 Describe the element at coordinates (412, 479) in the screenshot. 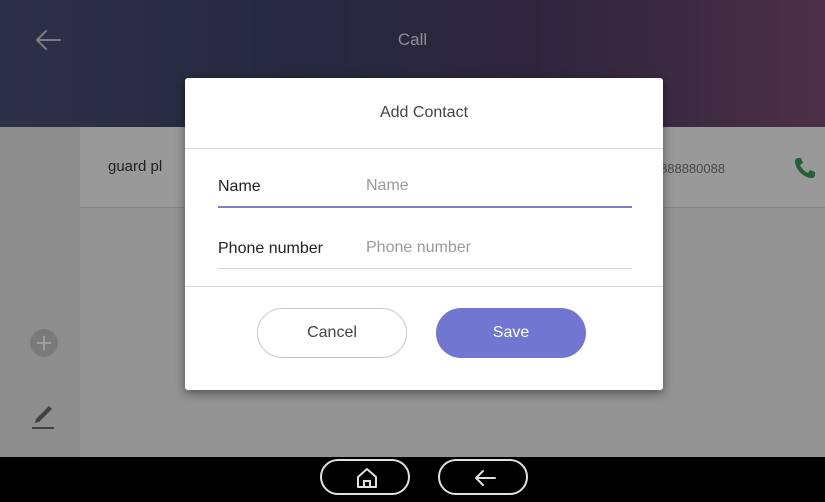

I see `system-nav-bar` at that location.